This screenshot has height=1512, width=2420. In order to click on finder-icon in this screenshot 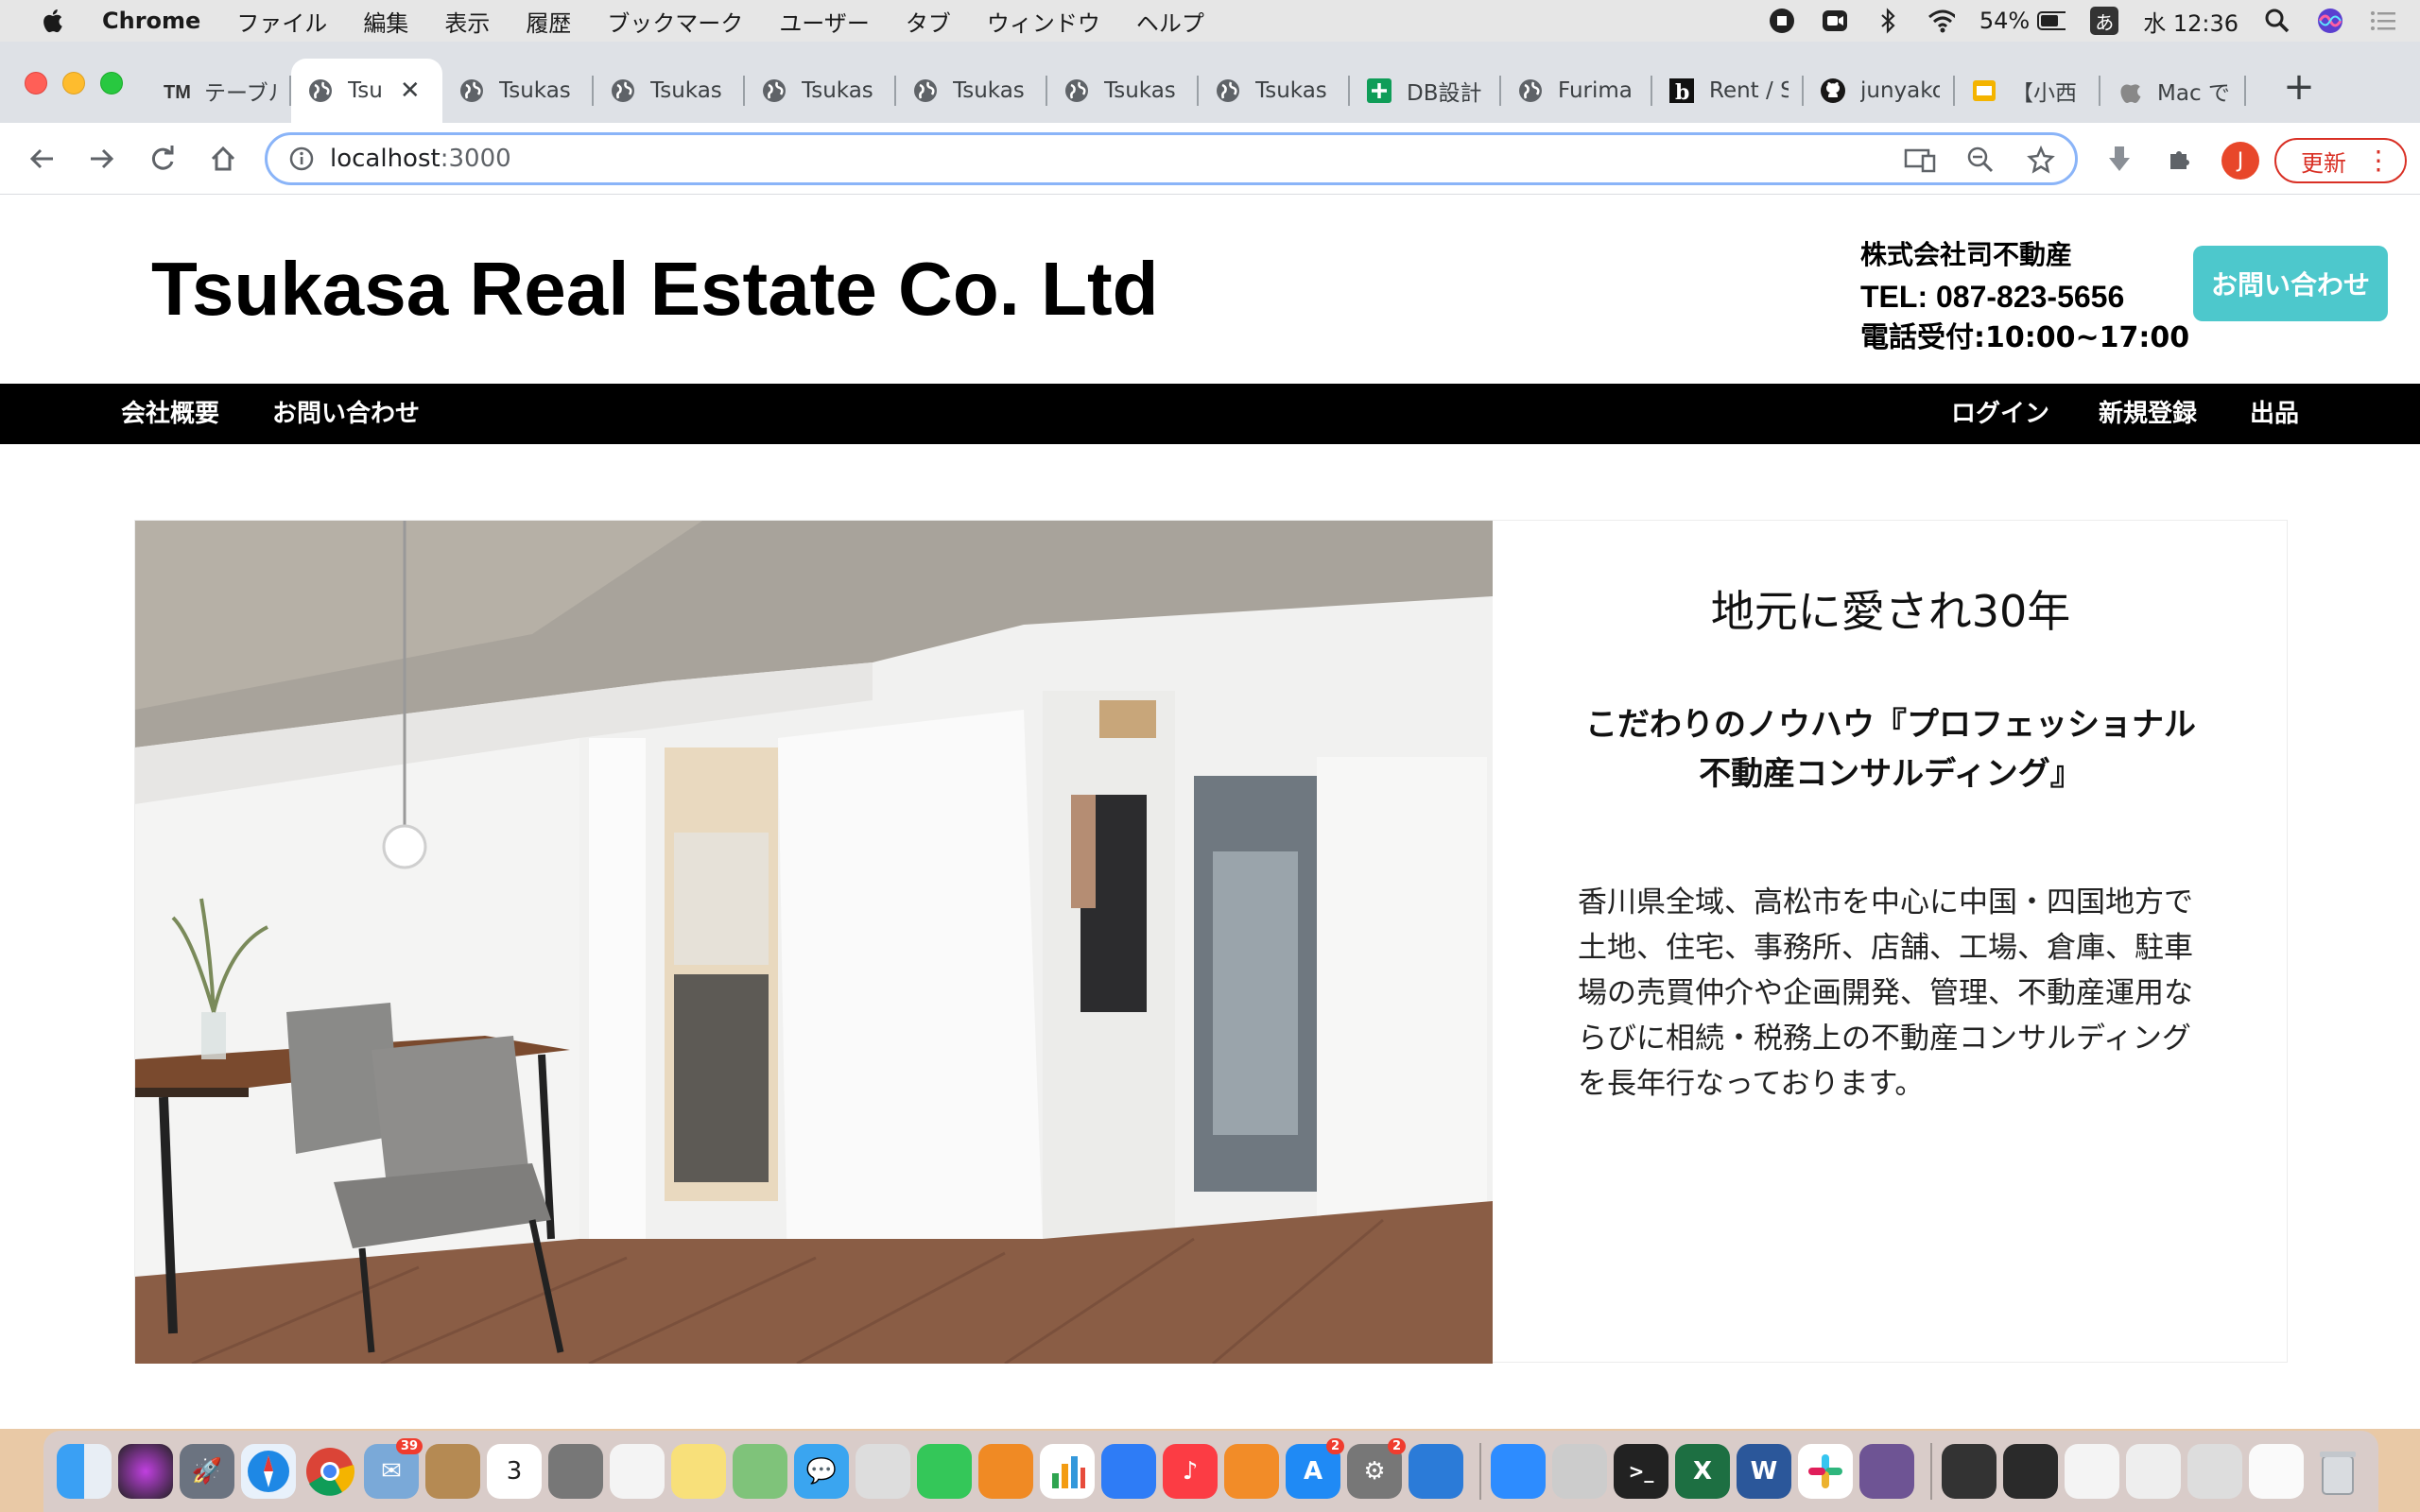, I will do `click(84, 1471)`.